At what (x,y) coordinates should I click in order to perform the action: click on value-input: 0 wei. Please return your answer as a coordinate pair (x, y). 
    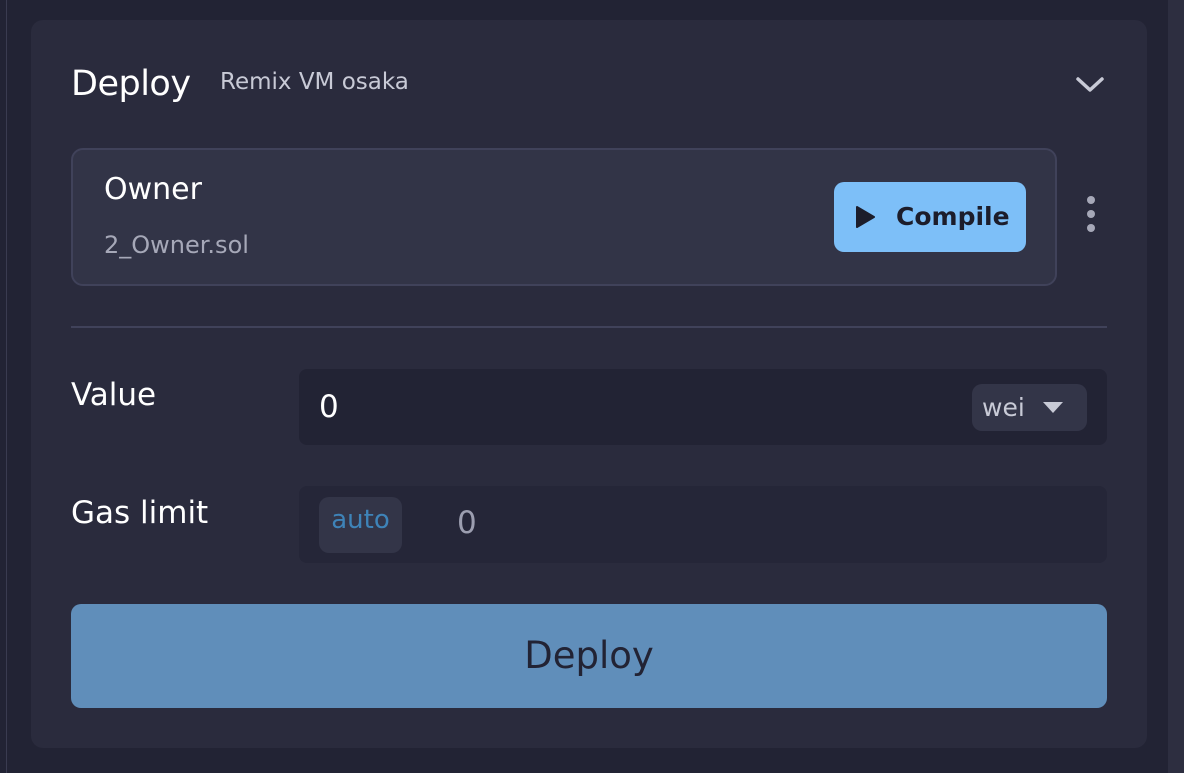
    Looking at the image, I should click on (703, 407).